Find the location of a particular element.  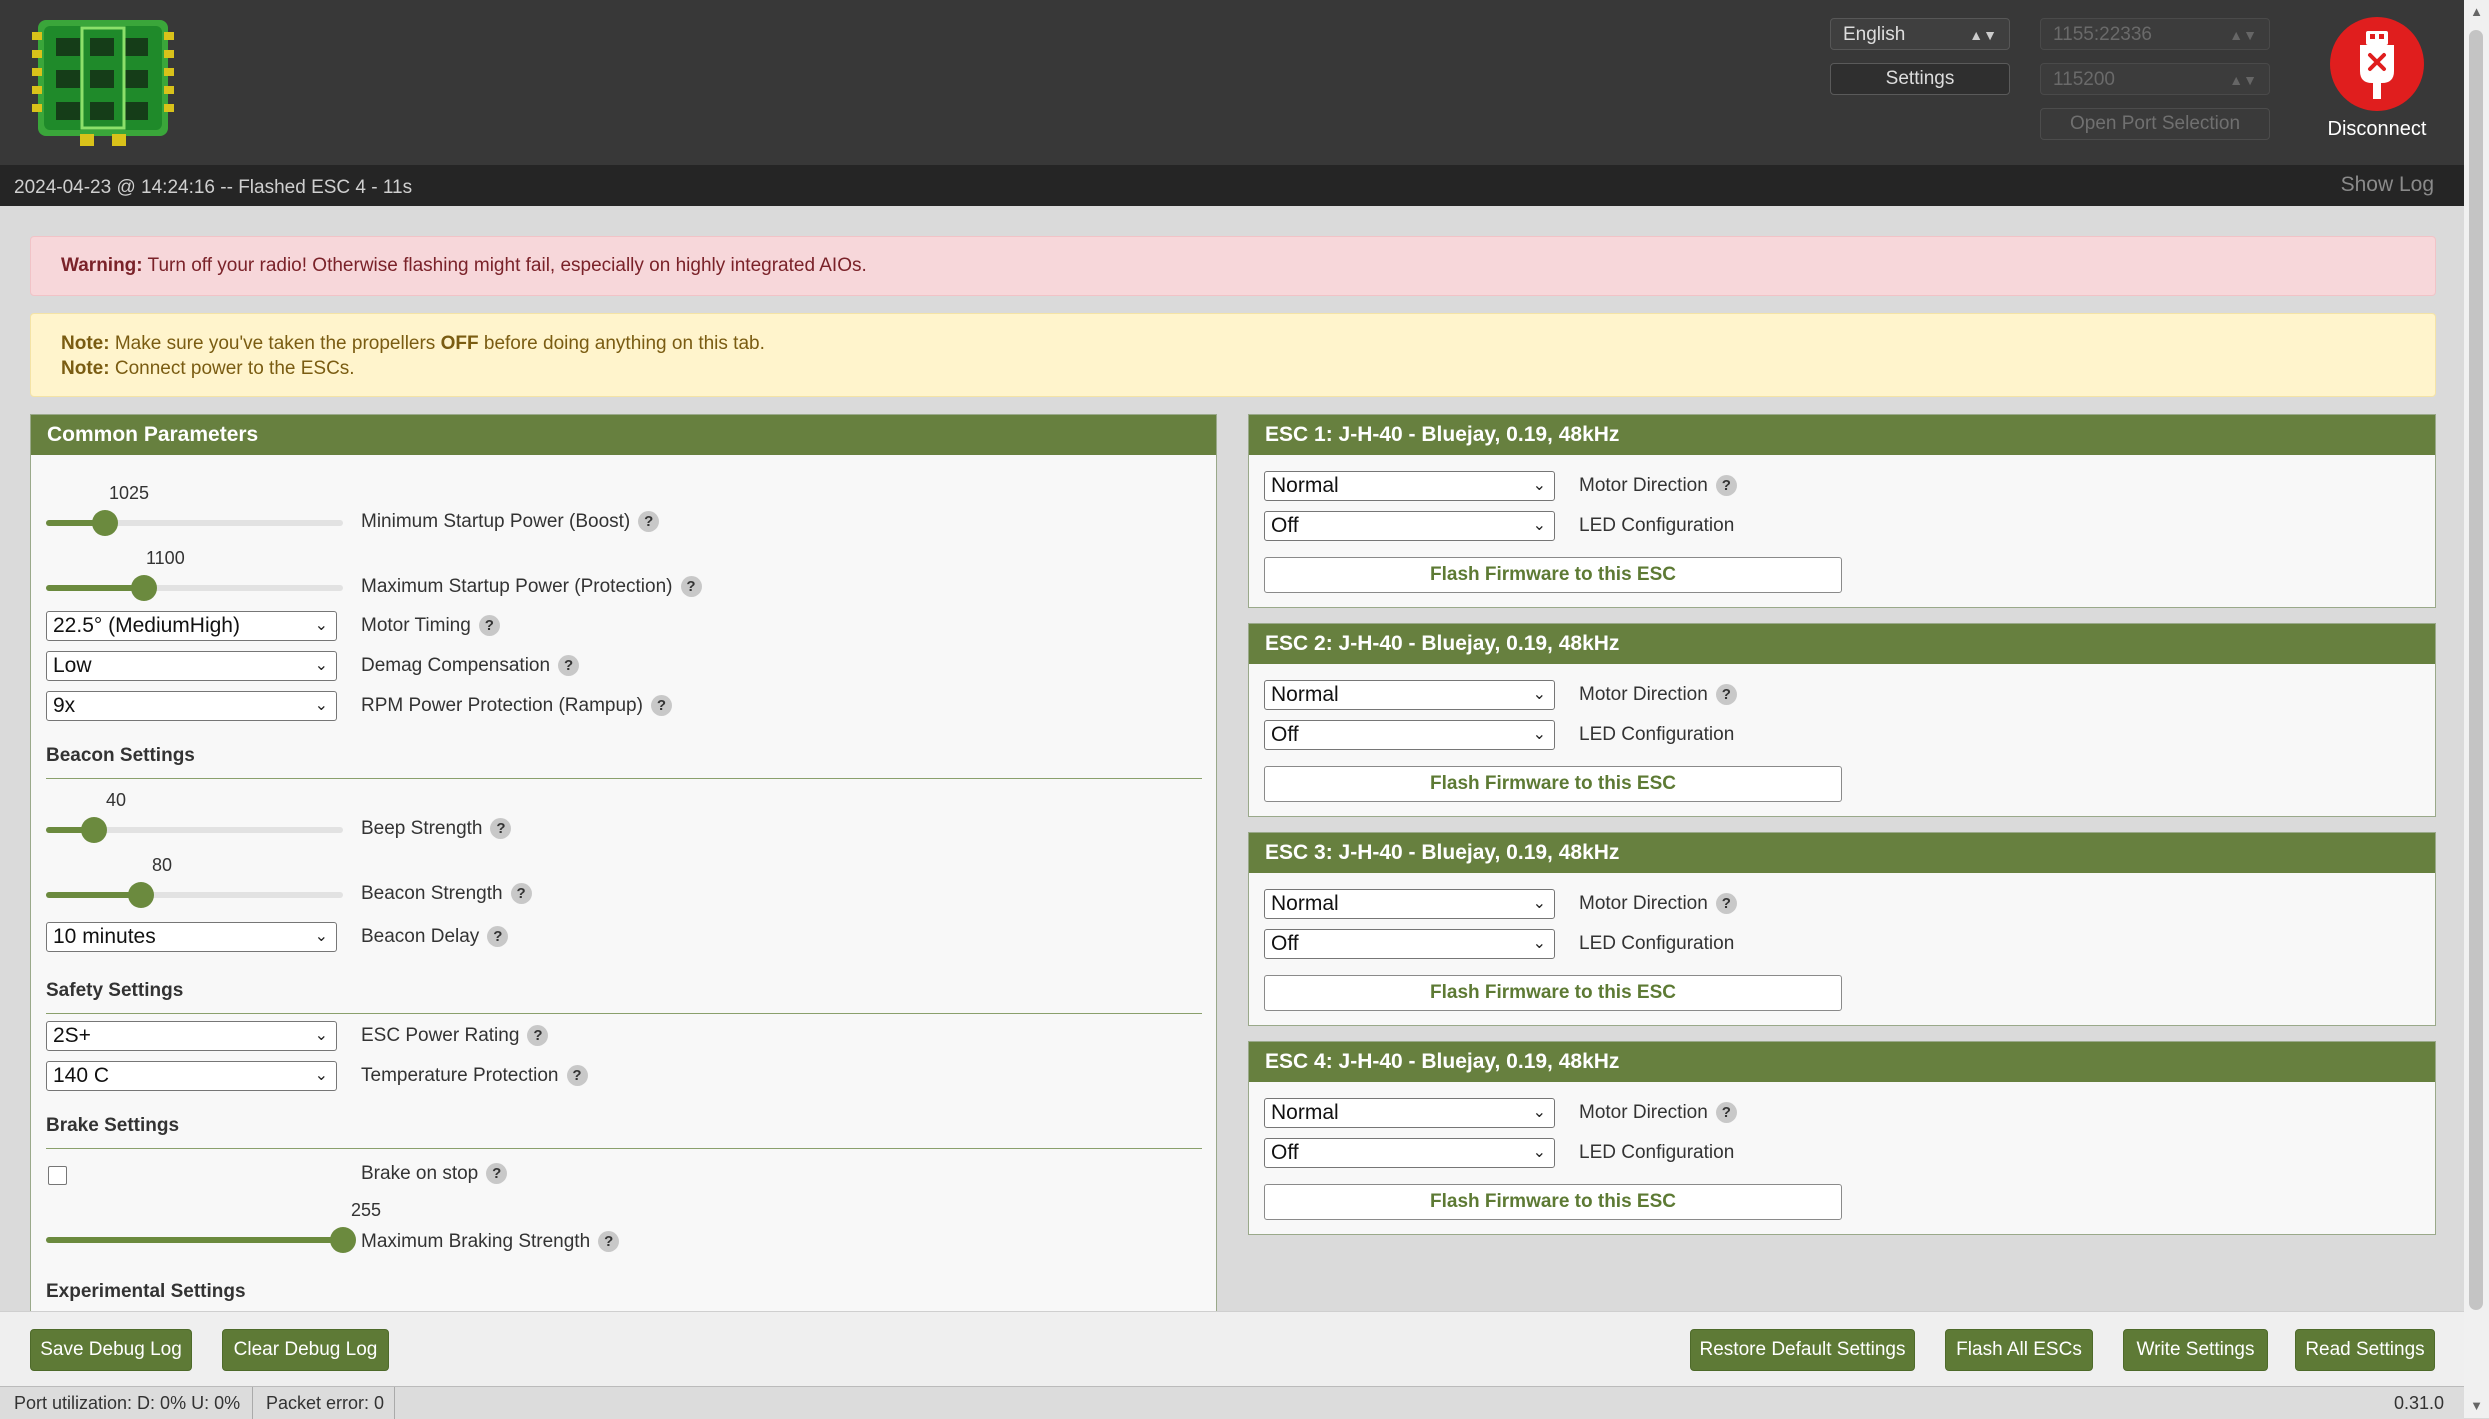

rampup-label: RPM Power Protection (Rampup)? is located at coordinates (516, 706).